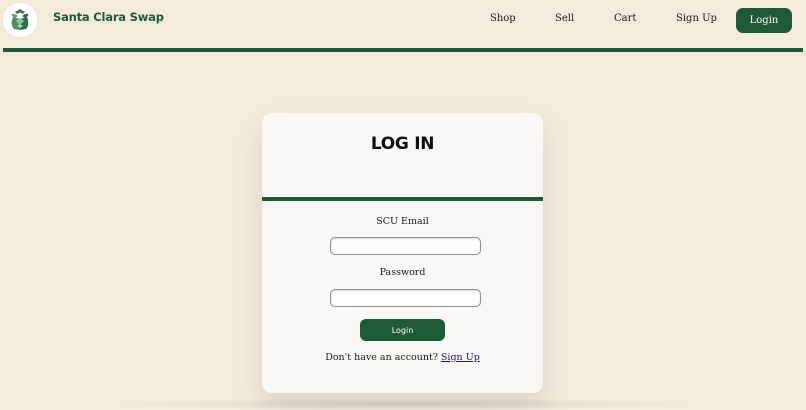  Describe the element at coordinates (403, 50) in the screenshot. I see `header-divider` at that location.